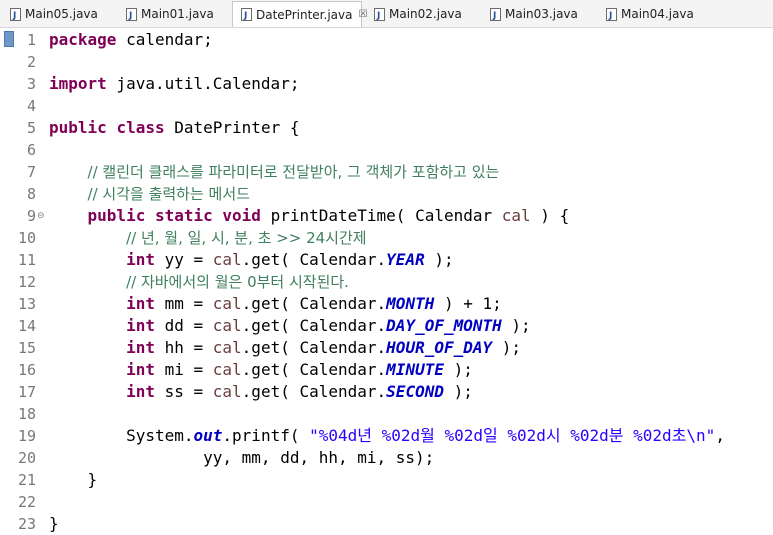 The image size is (773, 535). I want to click on code-token: .get( Calendar., so click(314, 347).